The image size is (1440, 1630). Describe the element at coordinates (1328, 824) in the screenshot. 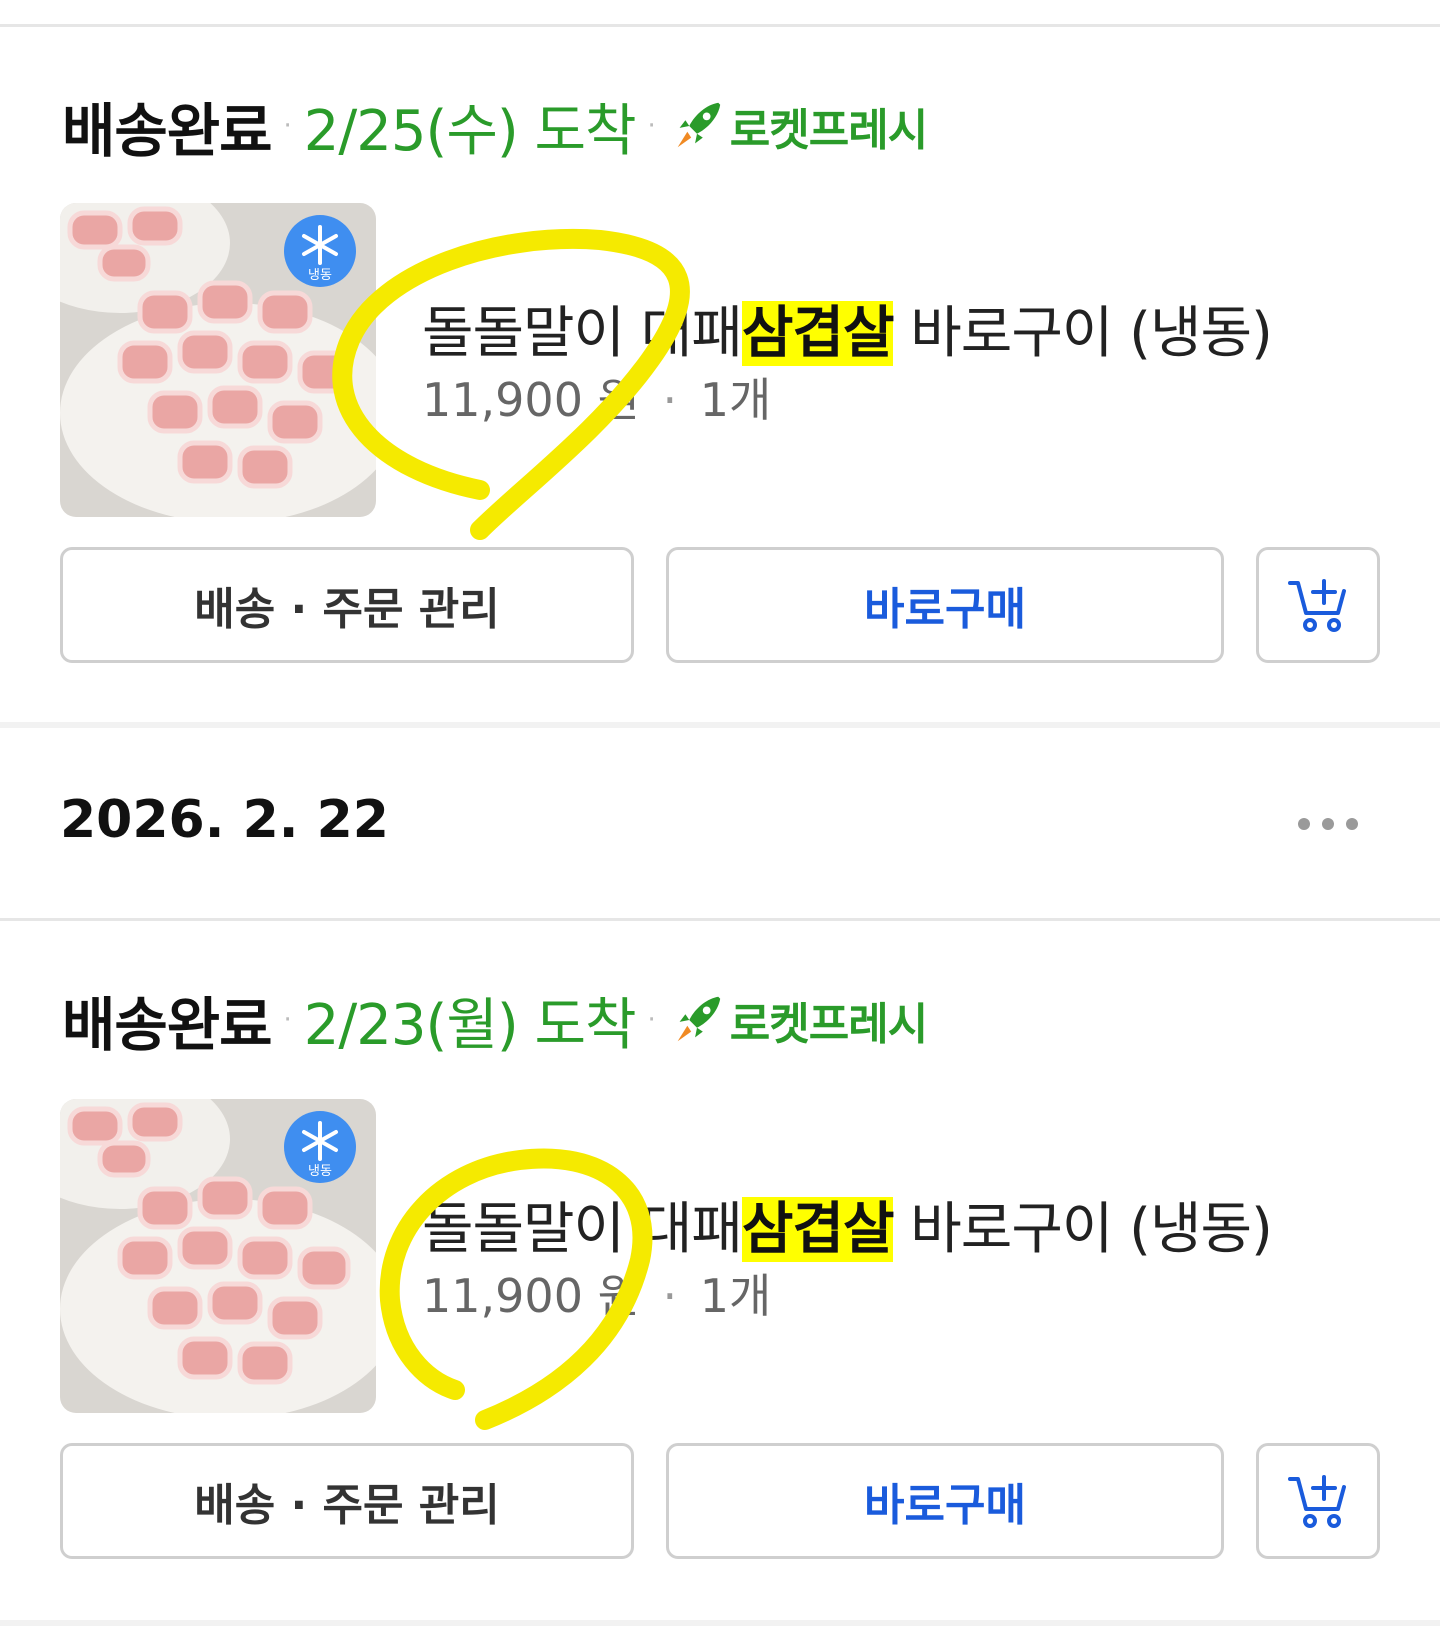

I see `more-dots-icon` at that location.